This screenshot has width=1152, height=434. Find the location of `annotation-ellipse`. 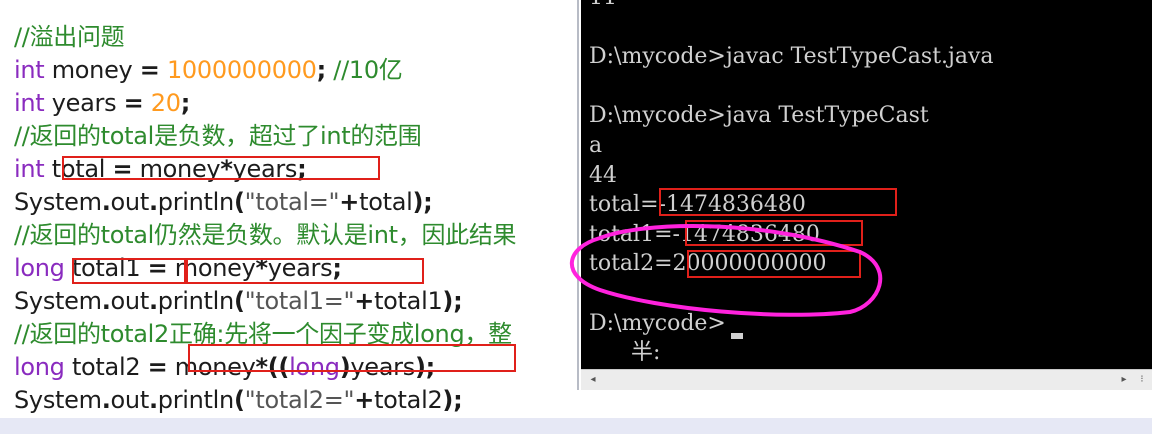

annotation-ellipse is located at coordinates (726, 270).